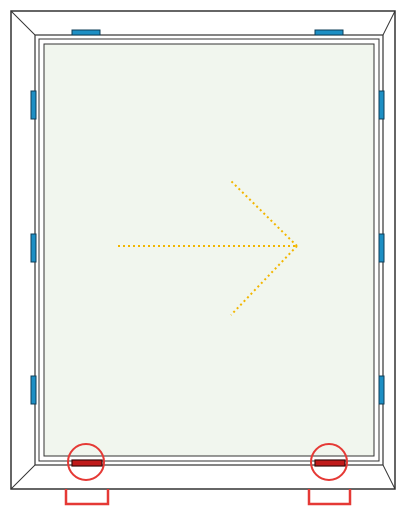 The width and height of the screenshot is (397, 506). Describe the element at coordinates (87, 497) in the screenshot. I see `bracket-left` at that location.